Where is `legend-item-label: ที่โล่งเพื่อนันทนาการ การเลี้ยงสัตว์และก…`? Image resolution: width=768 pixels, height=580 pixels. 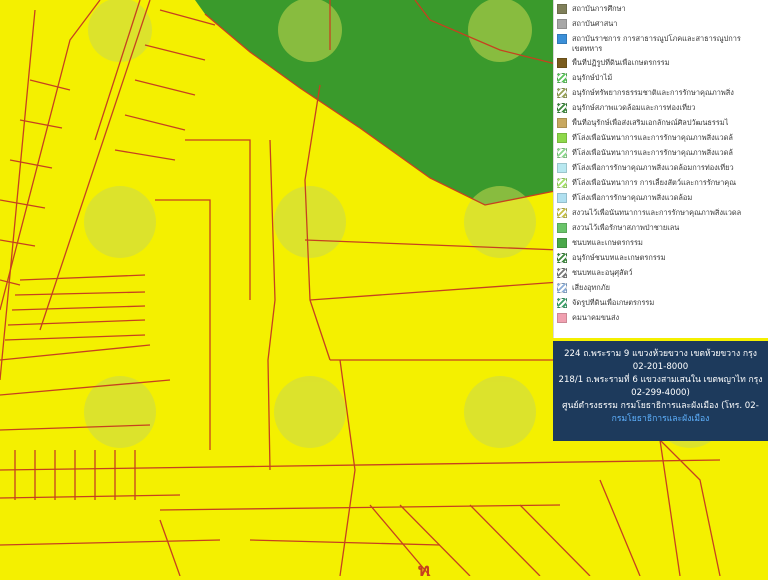
legend-item-label: ที่โล่งเพื่อนันทนาการ การเลี้ยงสัตว์และก… is located at coordinates (654, 182).